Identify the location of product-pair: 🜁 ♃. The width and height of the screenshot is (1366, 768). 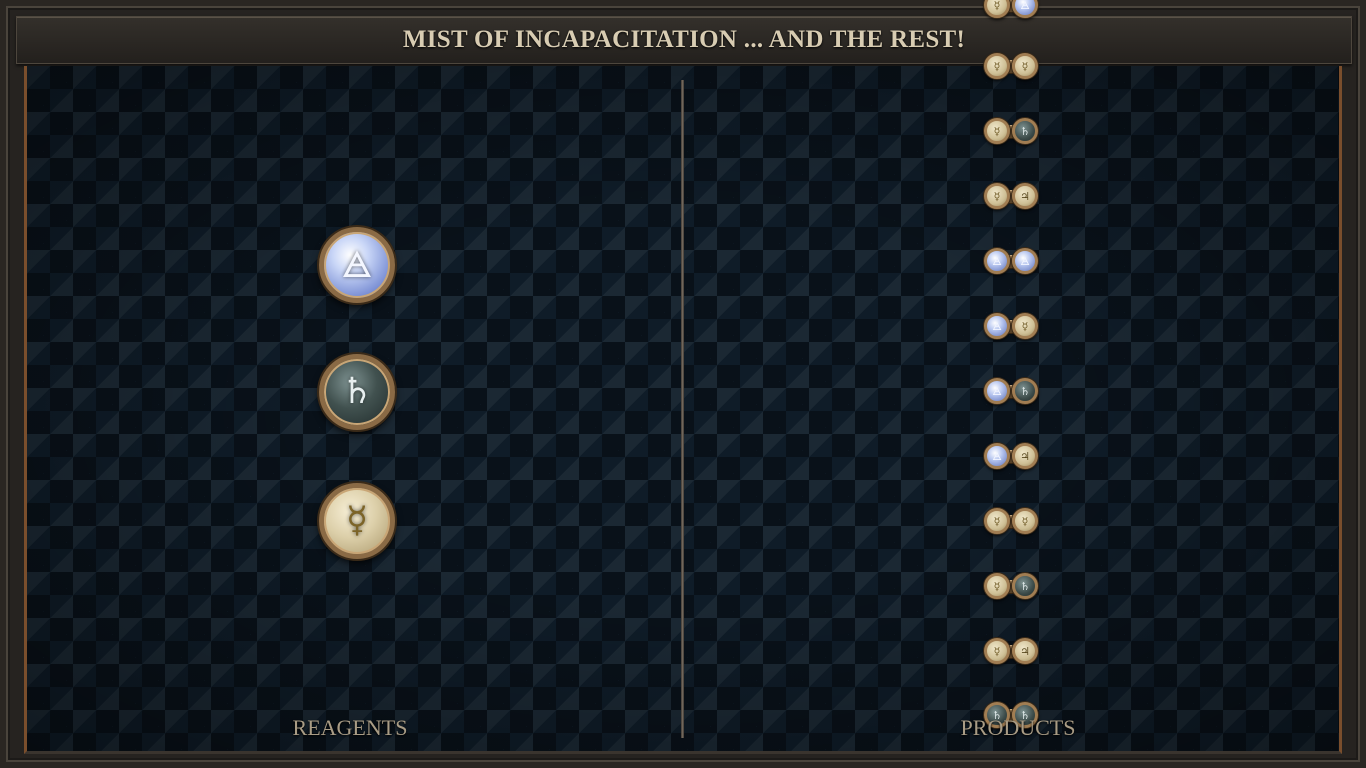
(1011, 456).